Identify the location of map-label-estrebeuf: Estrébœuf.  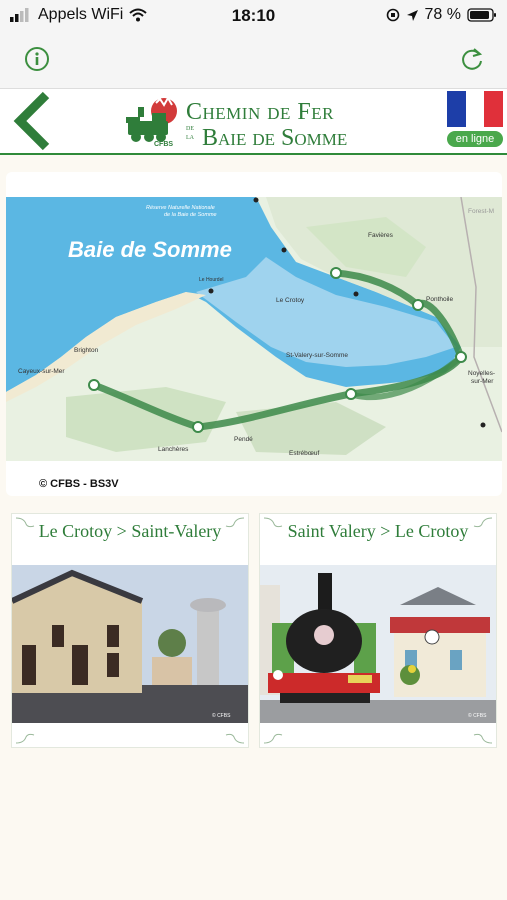
(304, 453).